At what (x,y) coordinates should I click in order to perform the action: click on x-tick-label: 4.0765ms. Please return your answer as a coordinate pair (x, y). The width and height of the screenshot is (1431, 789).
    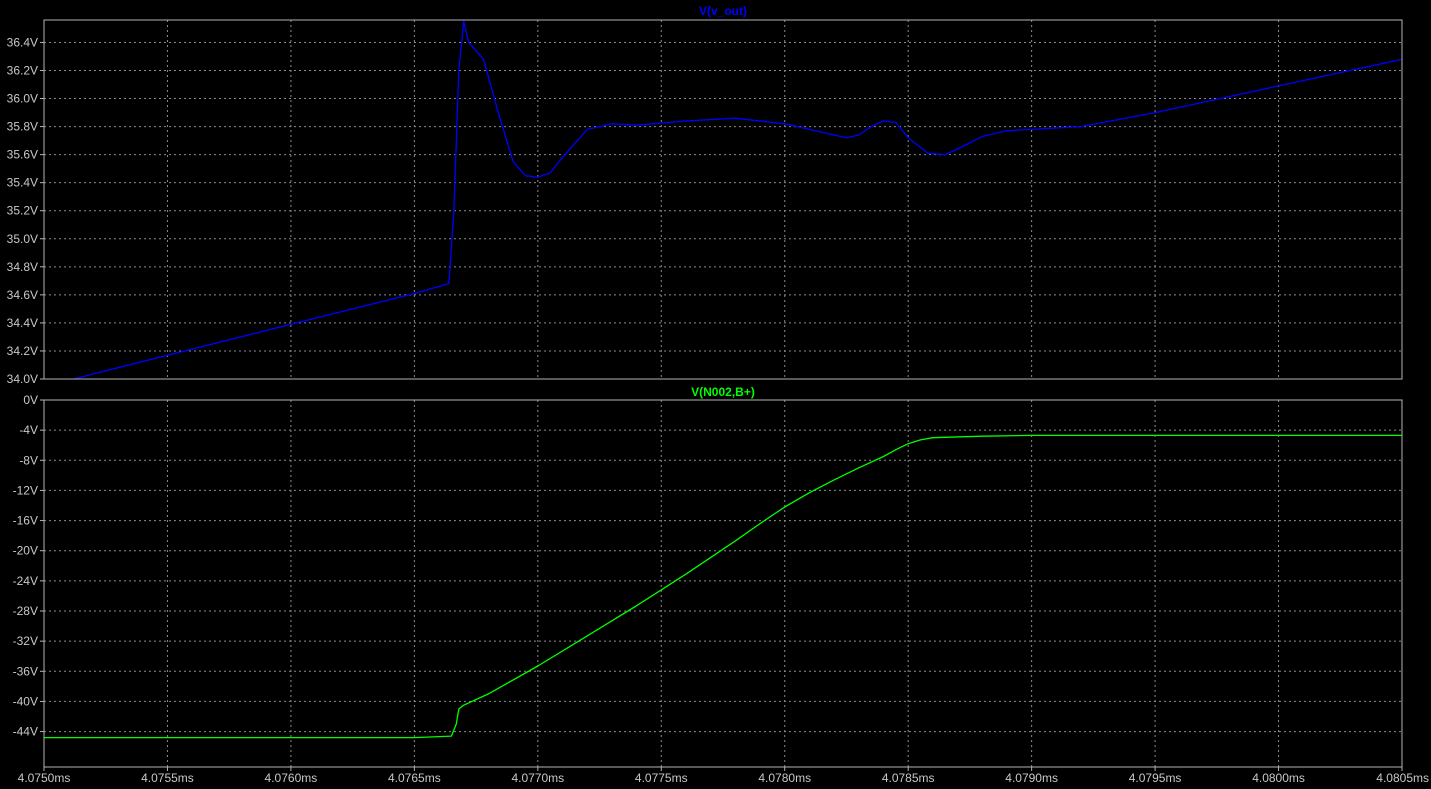
    Looking at the image, I should click on (414, 778).